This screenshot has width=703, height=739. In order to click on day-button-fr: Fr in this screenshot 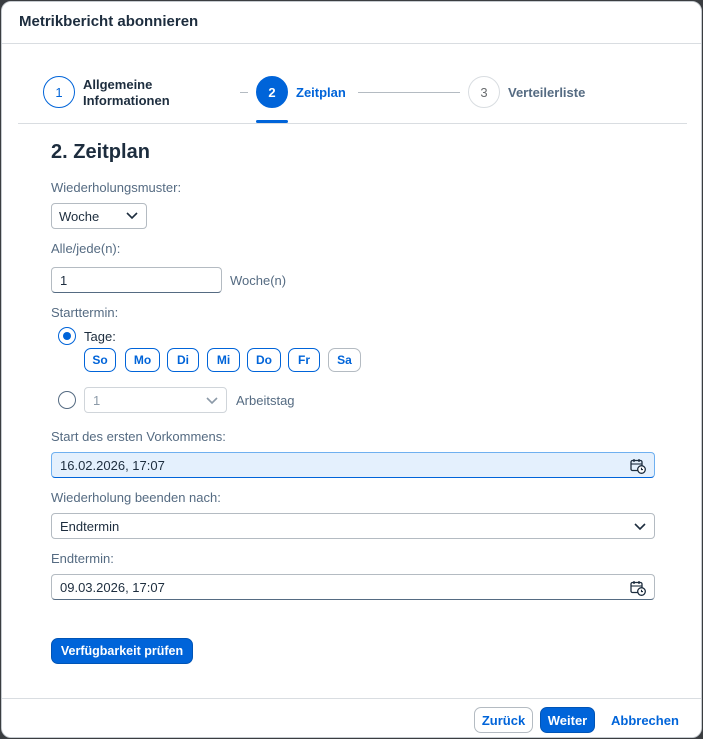, I will do `click(304, 360)`.